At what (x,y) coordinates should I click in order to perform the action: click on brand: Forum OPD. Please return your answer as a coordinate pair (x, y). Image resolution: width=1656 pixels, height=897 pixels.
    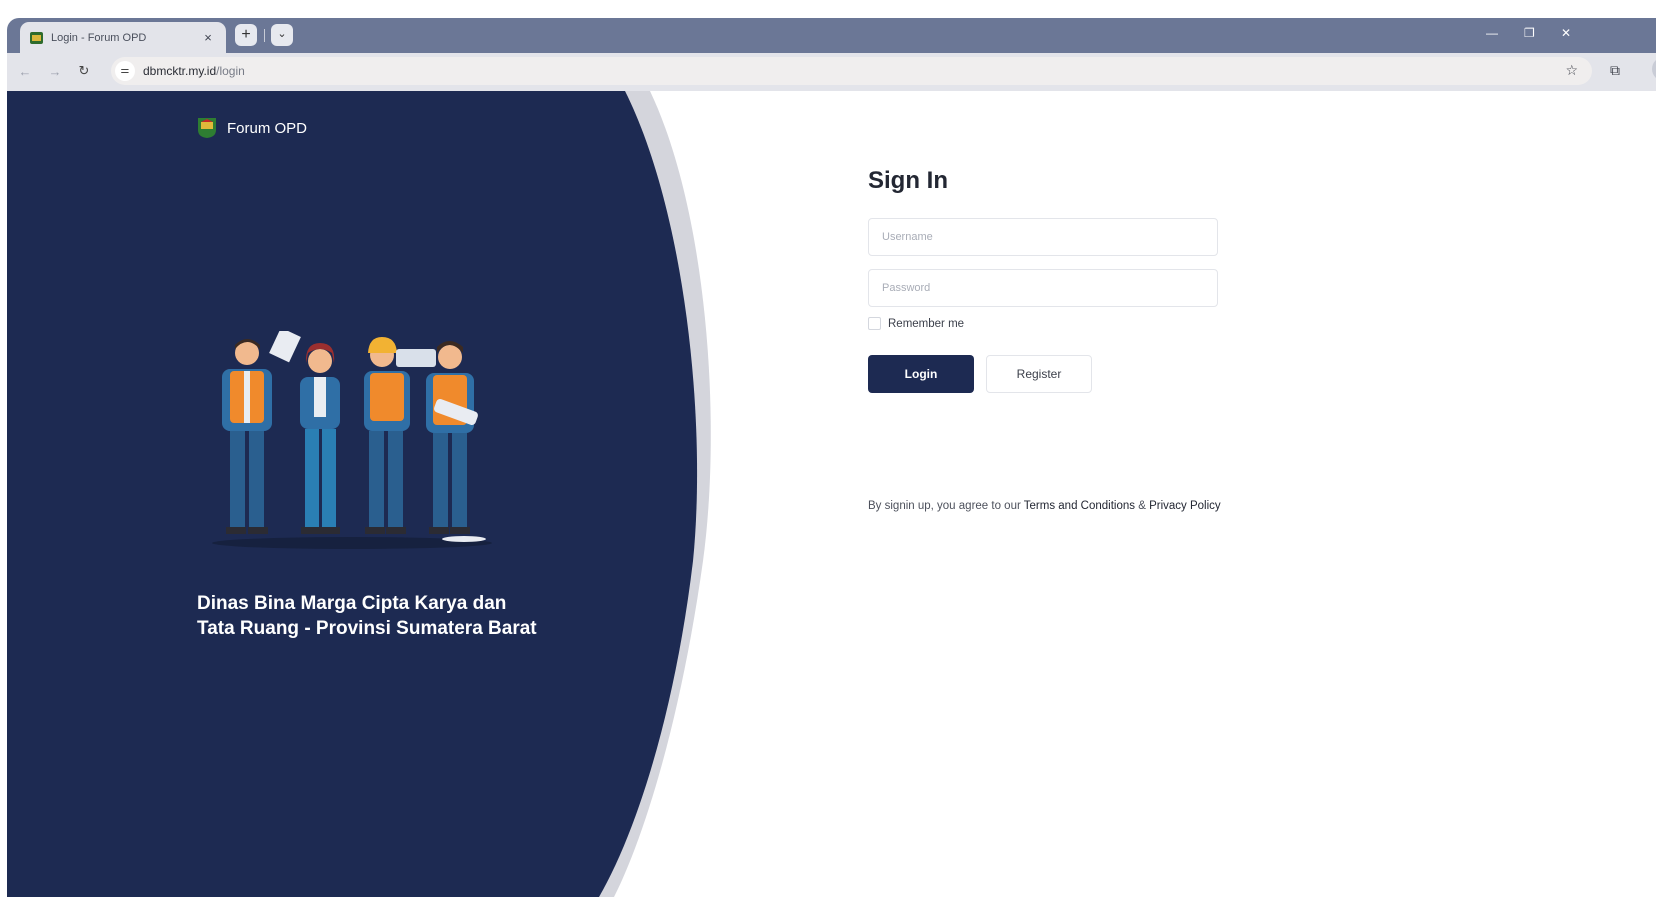
    Looking at the image, I should click on (252, 128).